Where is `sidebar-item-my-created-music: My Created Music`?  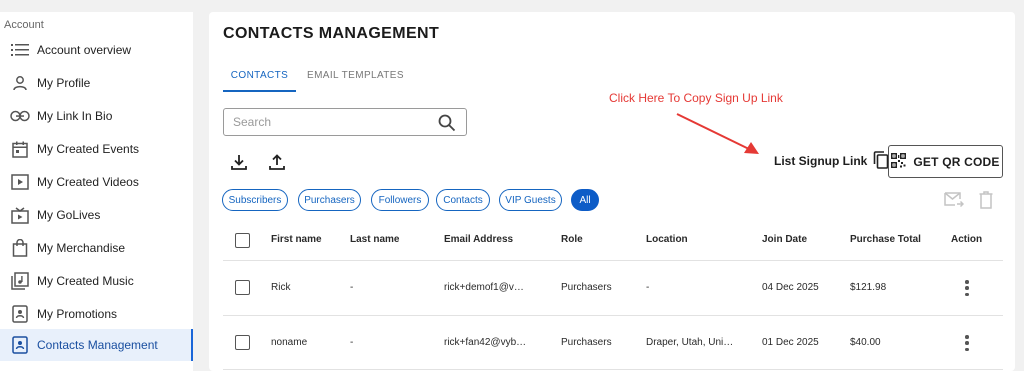 sidebar-item-my-created-music: My Created Music is located at coordinates (96, 281).